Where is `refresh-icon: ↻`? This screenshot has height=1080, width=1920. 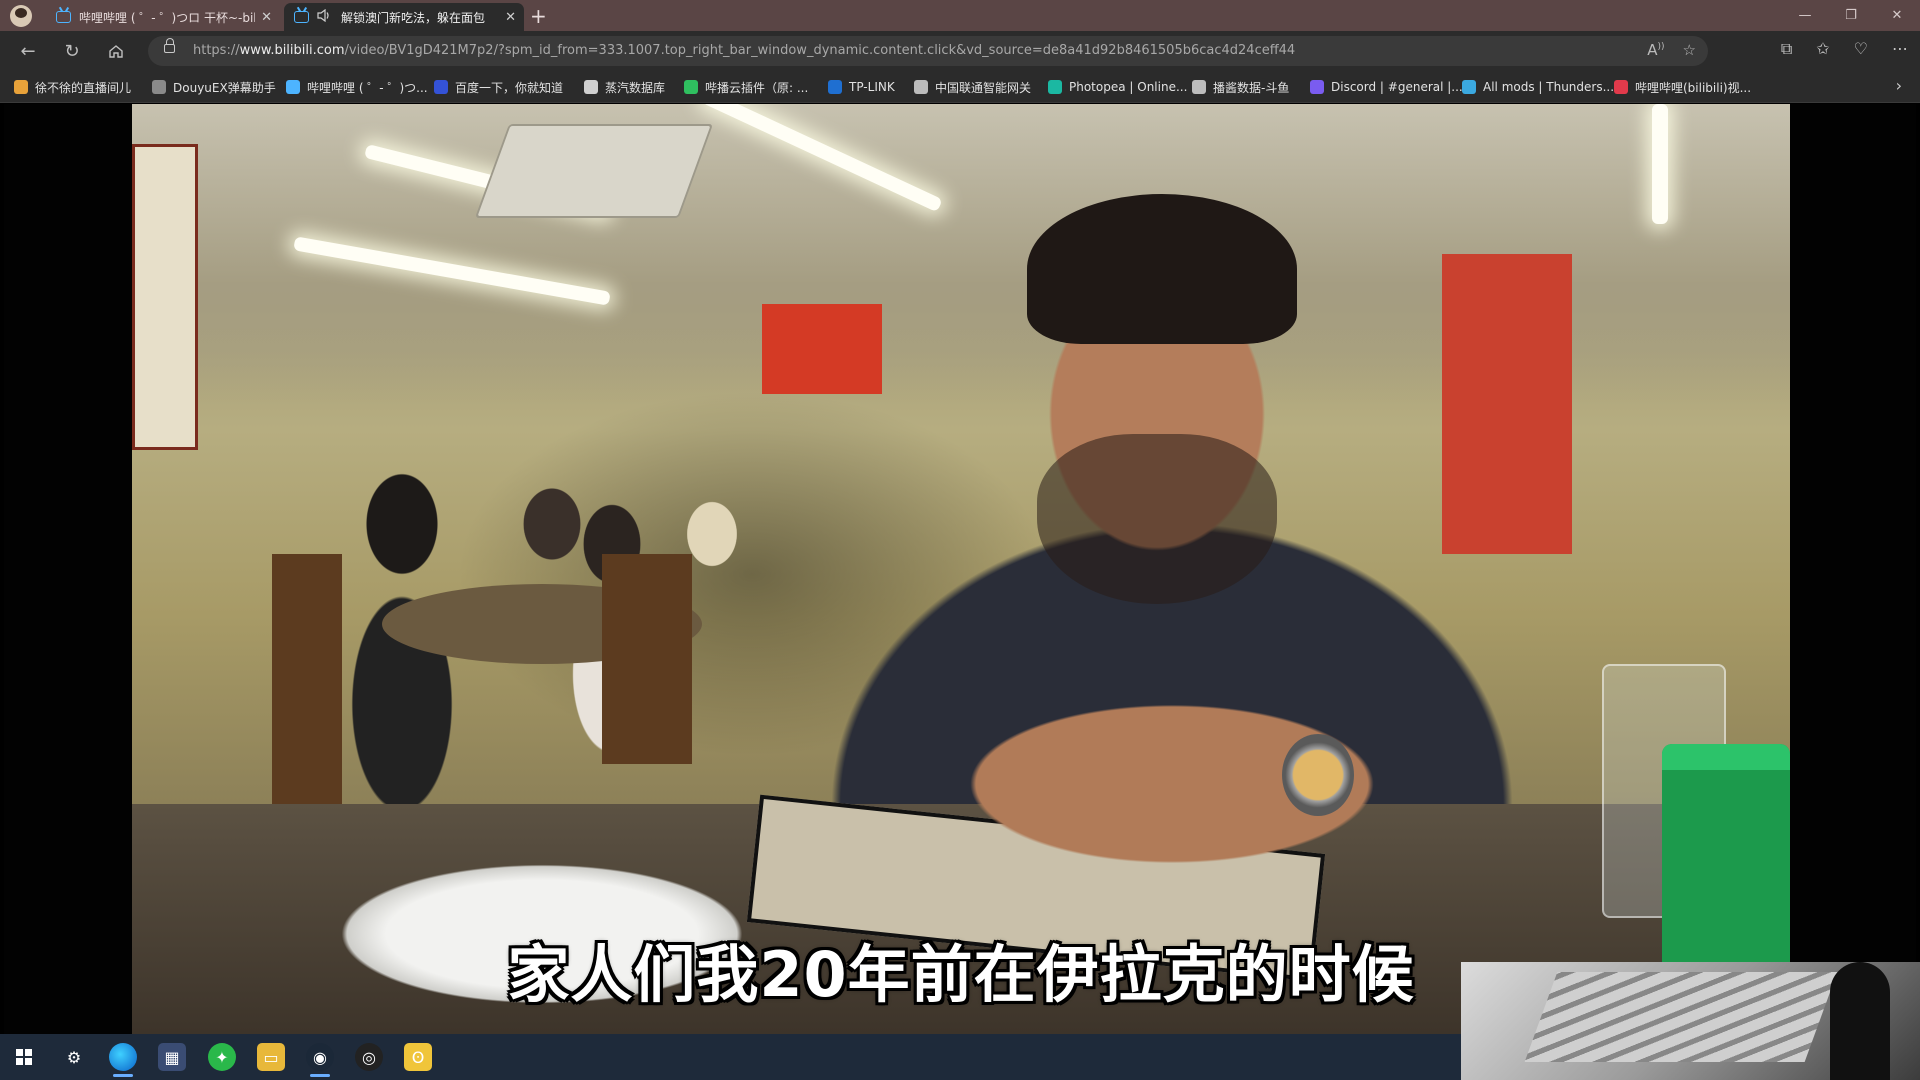
refresh-icon: ↻ is located at coordinates (72, 51).